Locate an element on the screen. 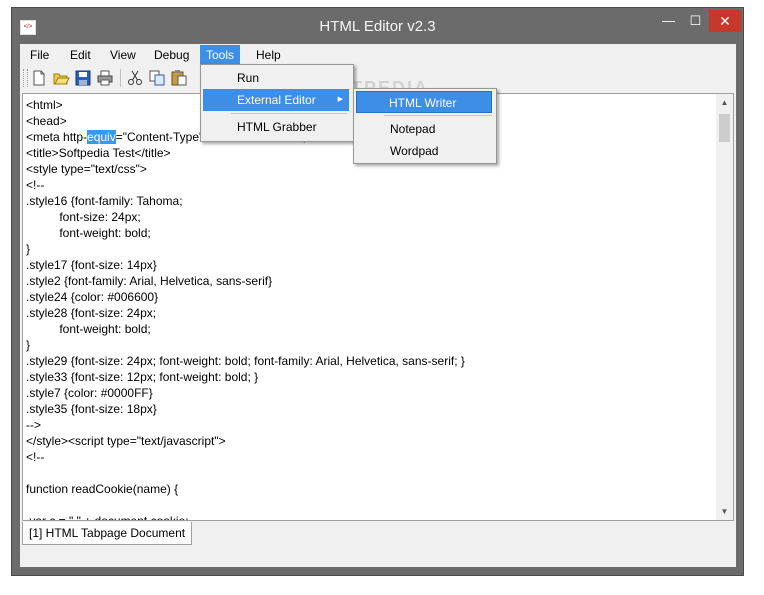  menu-item-html-writer: HTML Writer is located at coordinates (424, 102).